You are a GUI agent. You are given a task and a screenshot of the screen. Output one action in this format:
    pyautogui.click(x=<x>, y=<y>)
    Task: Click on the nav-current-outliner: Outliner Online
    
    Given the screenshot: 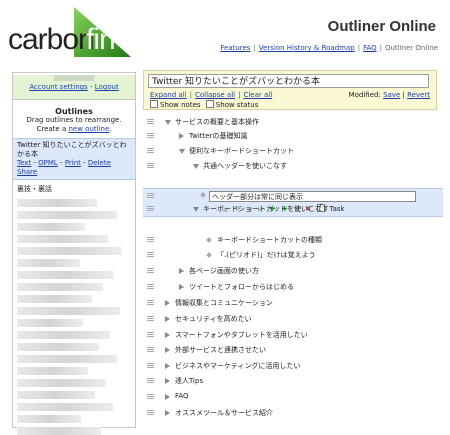 What is the action you would take?
    pyautogui.click(x=411, y=48)
    